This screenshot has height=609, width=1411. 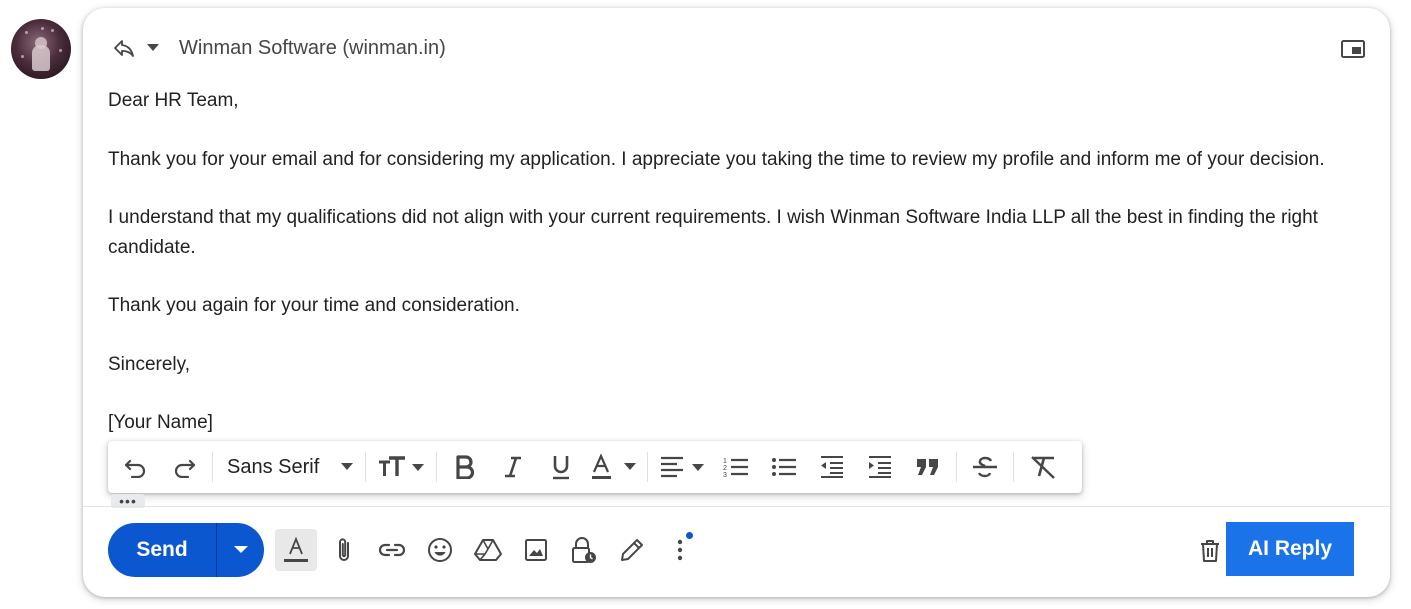 What do you see at coordinates (1353, 49) in the screenshot?
I see `pop-out-icon` at bounding box center [1353, 49].